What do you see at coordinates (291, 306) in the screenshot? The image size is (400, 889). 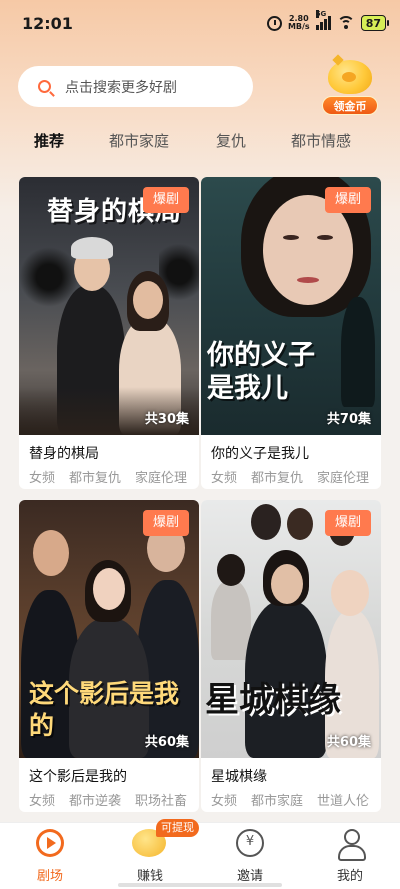 I see `drama-poster: 你的义子是我儿 爆剧 共70集` at bounding box center [291, 306].